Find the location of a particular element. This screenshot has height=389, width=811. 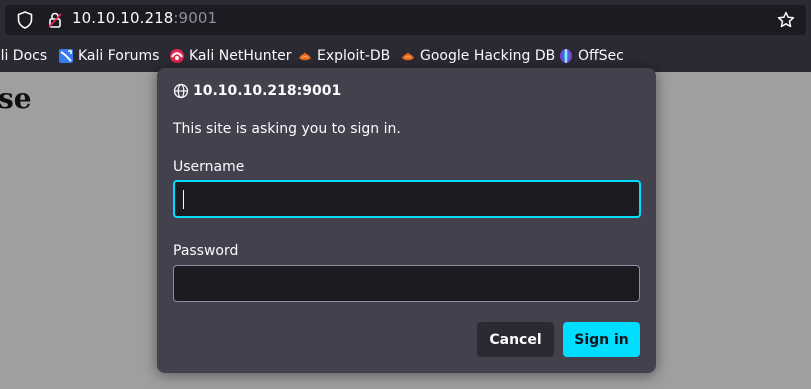

dialog-title: 10.10.10.218:9001 is located at coordinates (267, 91).